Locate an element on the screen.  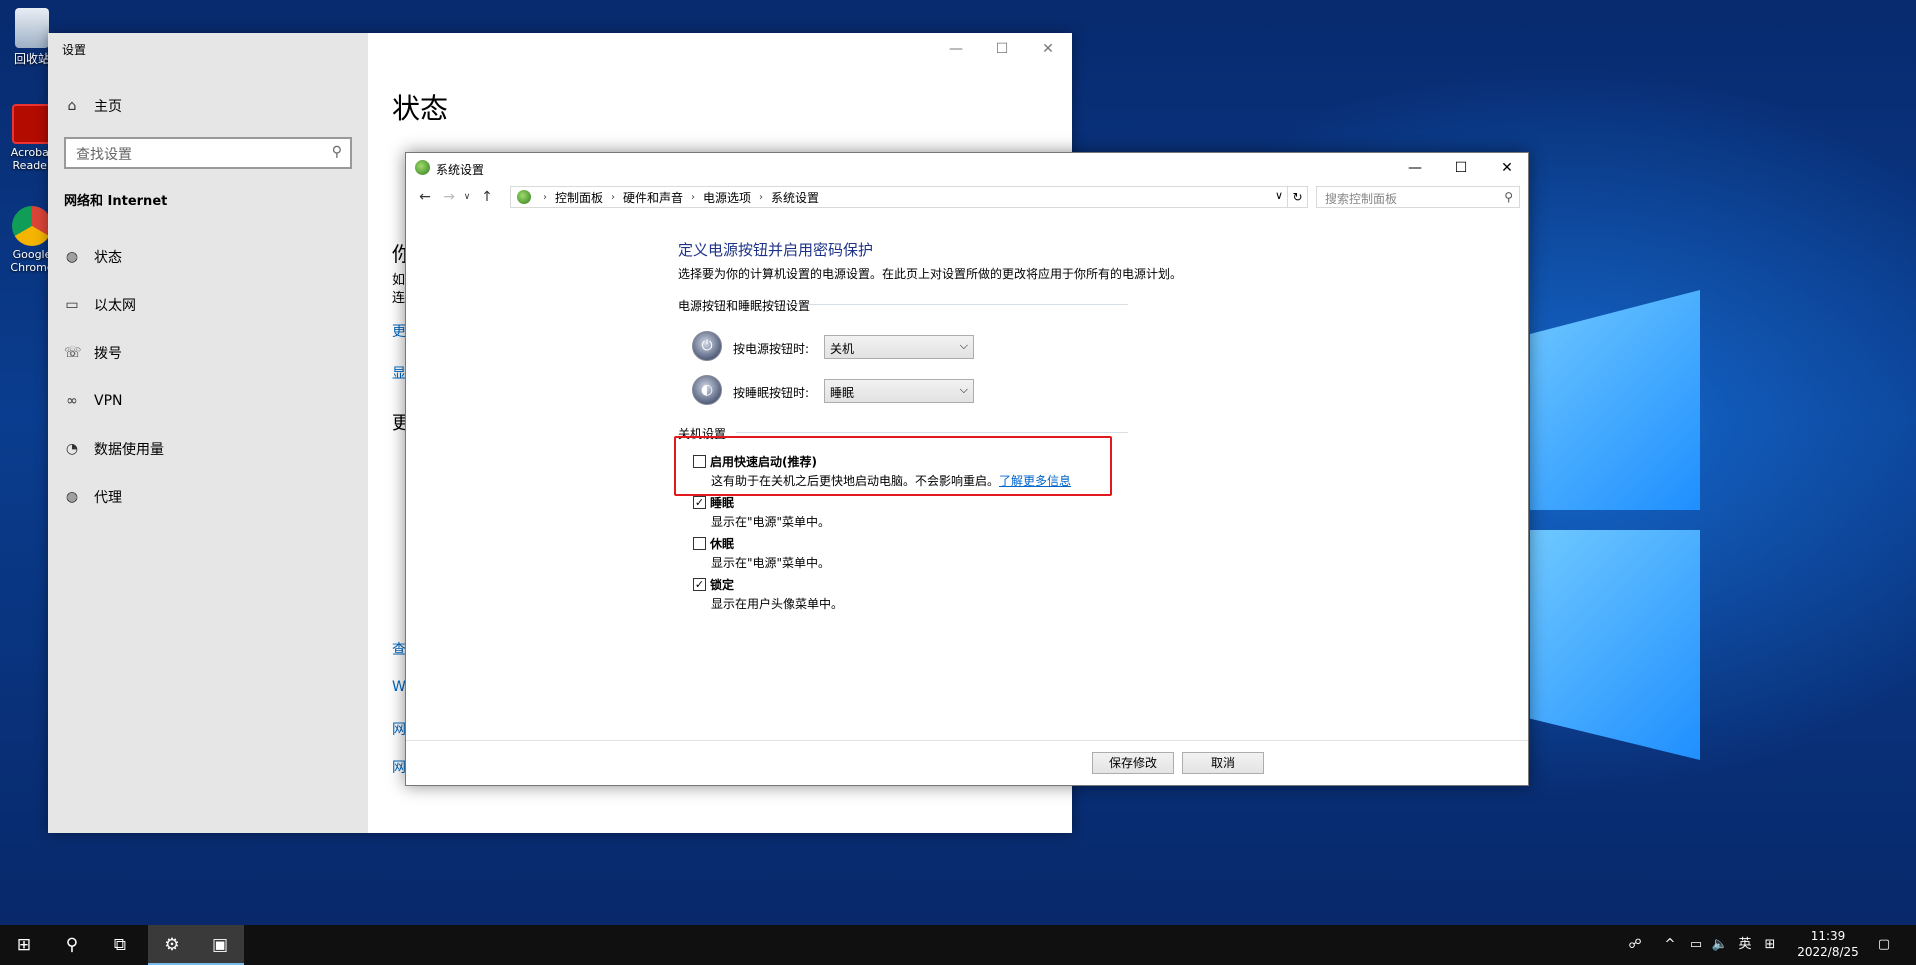
lock-checkbox: ✓ is located at coordinates (699, 584).